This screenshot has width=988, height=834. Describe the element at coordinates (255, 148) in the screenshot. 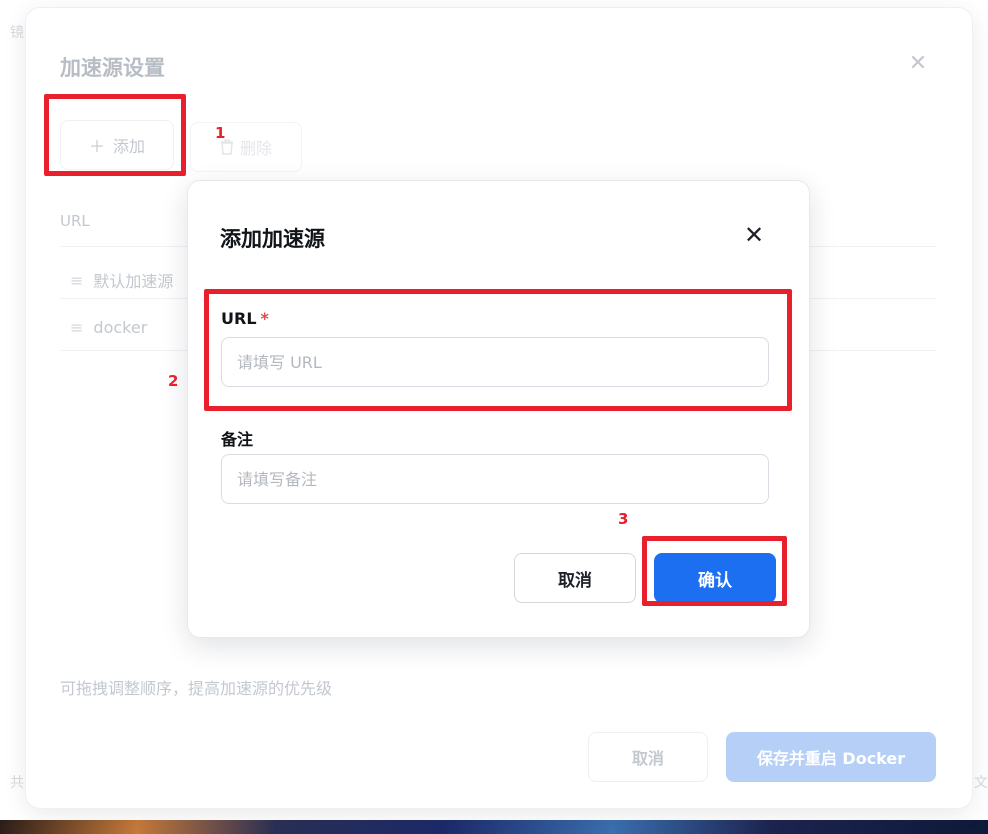

I see `delete-button-label: 删除` at that location.